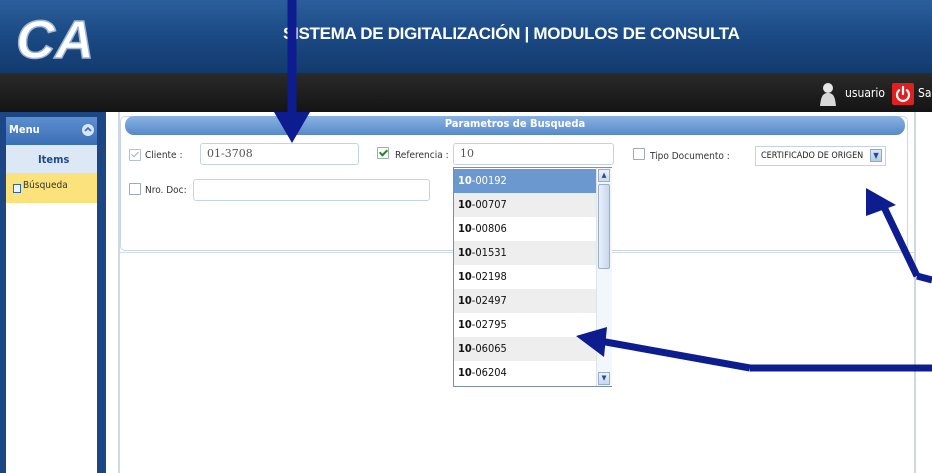 This screenshot has height=473, width=932. I want to click on search-panel-title: Parametros de Busqueda, so click(515, 125).